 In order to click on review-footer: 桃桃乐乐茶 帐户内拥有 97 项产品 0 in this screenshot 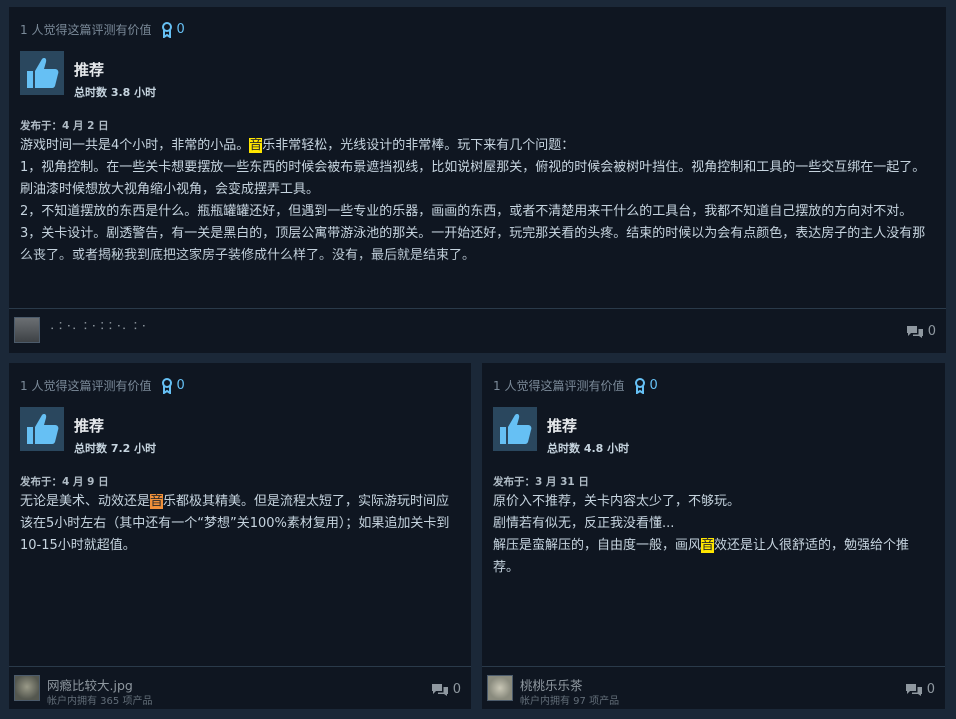, I will do `click(713, 687)`.